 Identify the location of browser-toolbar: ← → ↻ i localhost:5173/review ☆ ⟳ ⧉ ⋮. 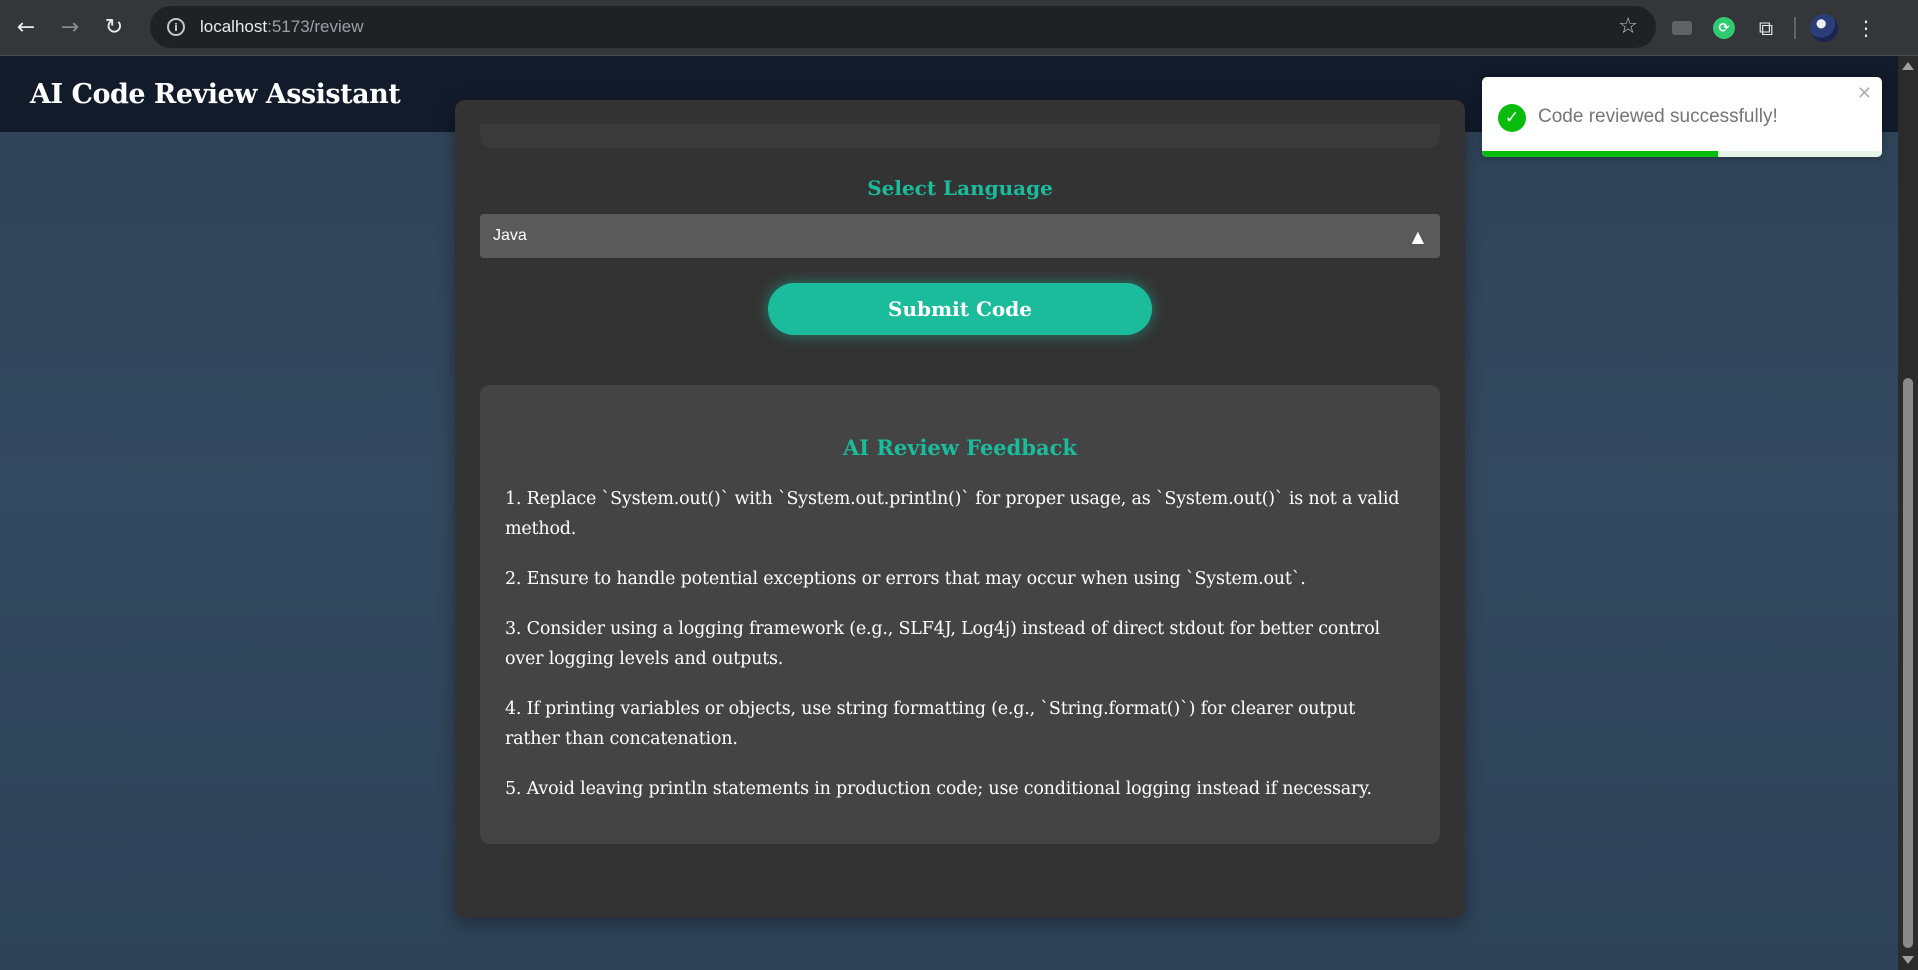
(959, 28).